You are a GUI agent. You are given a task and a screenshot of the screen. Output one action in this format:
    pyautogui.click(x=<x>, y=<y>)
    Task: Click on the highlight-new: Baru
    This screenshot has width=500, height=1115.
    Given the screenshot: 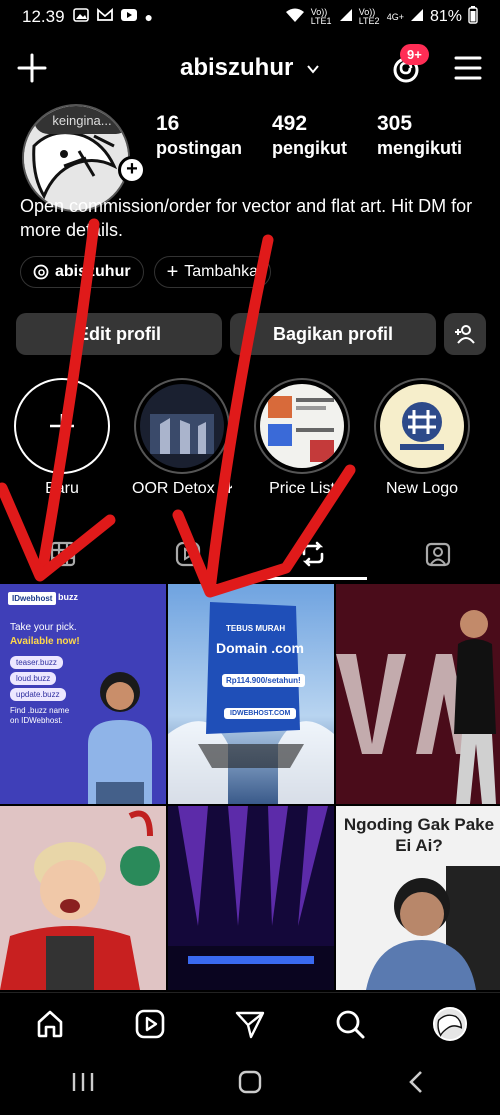 What is the action you would take?
    pyautogui.click(x=62, y=438)
    